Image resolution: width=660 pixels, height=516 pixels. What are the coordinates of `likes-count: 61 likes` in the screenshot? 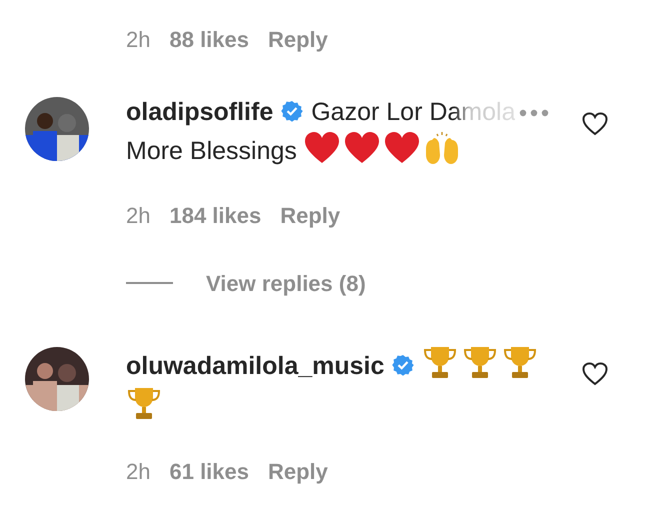 It's located at (209, 471).